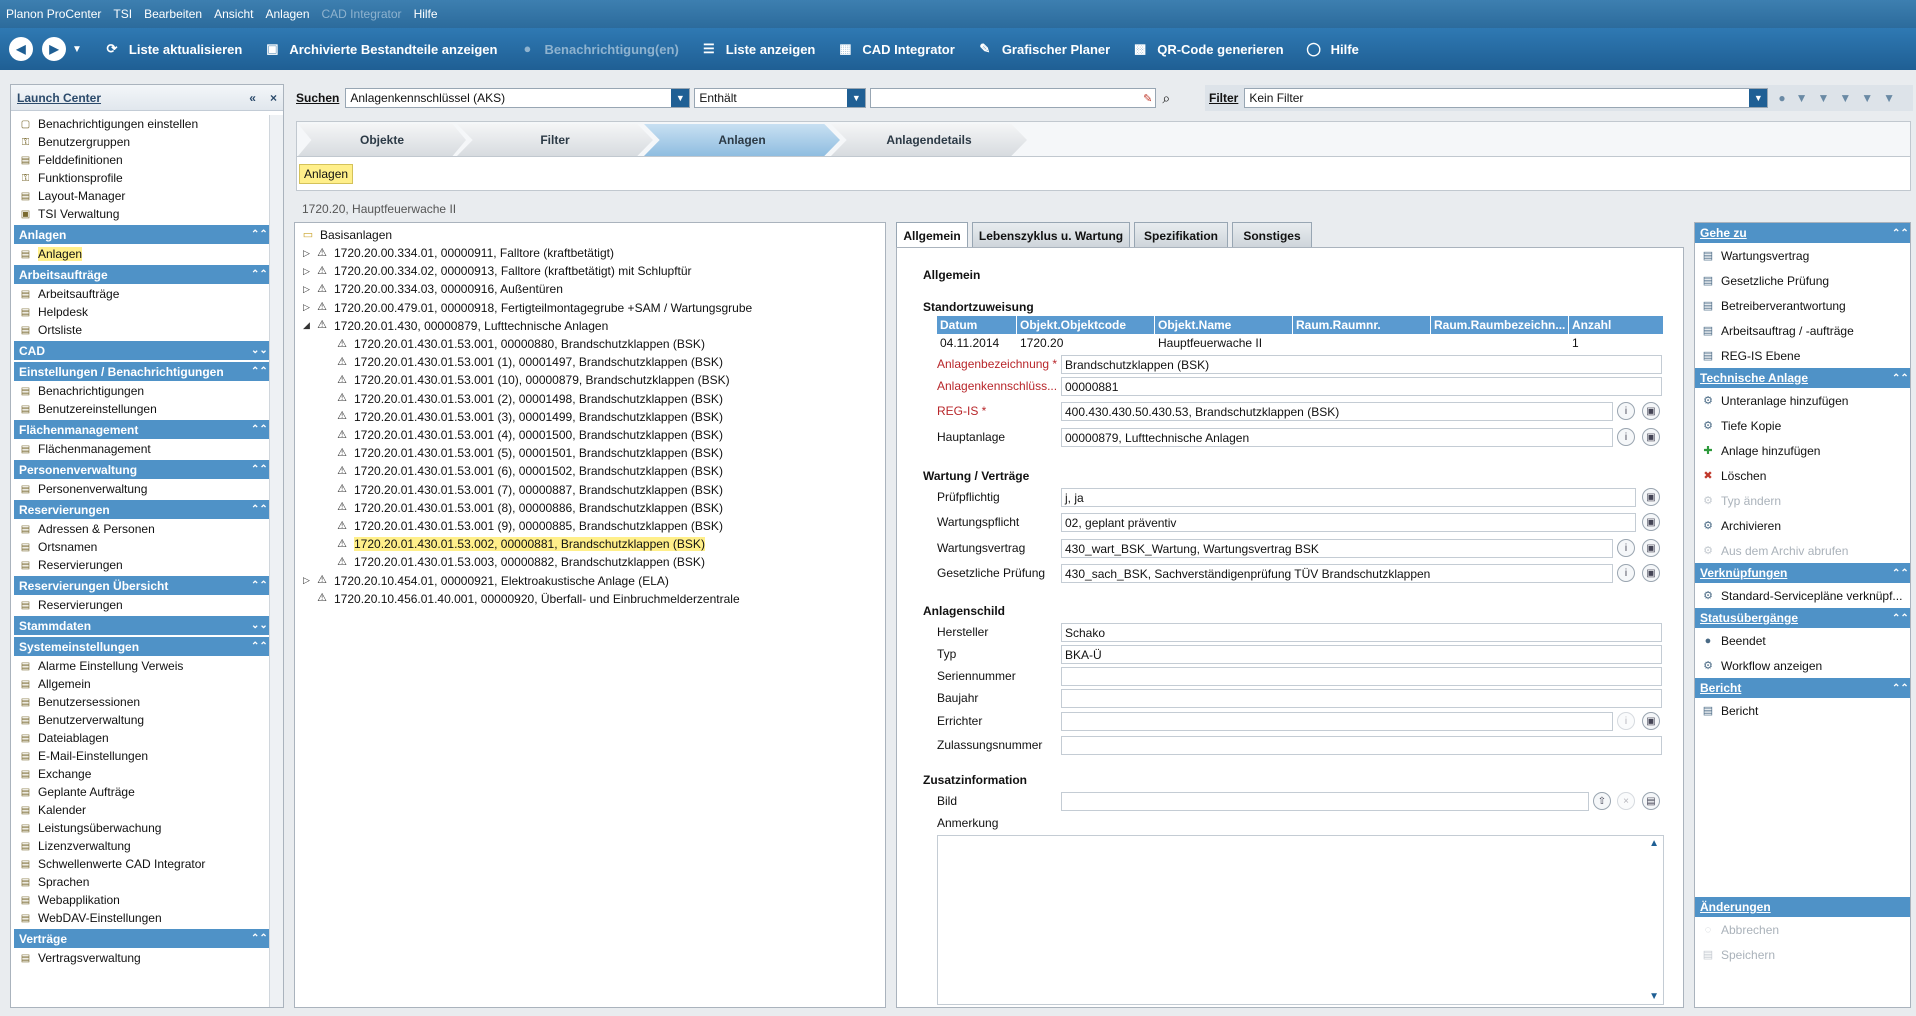 The image size is (1916, 1016). Describe the element at coordinates (1361, 676) in the screenshot. I see `seriennummer-field` at that location.